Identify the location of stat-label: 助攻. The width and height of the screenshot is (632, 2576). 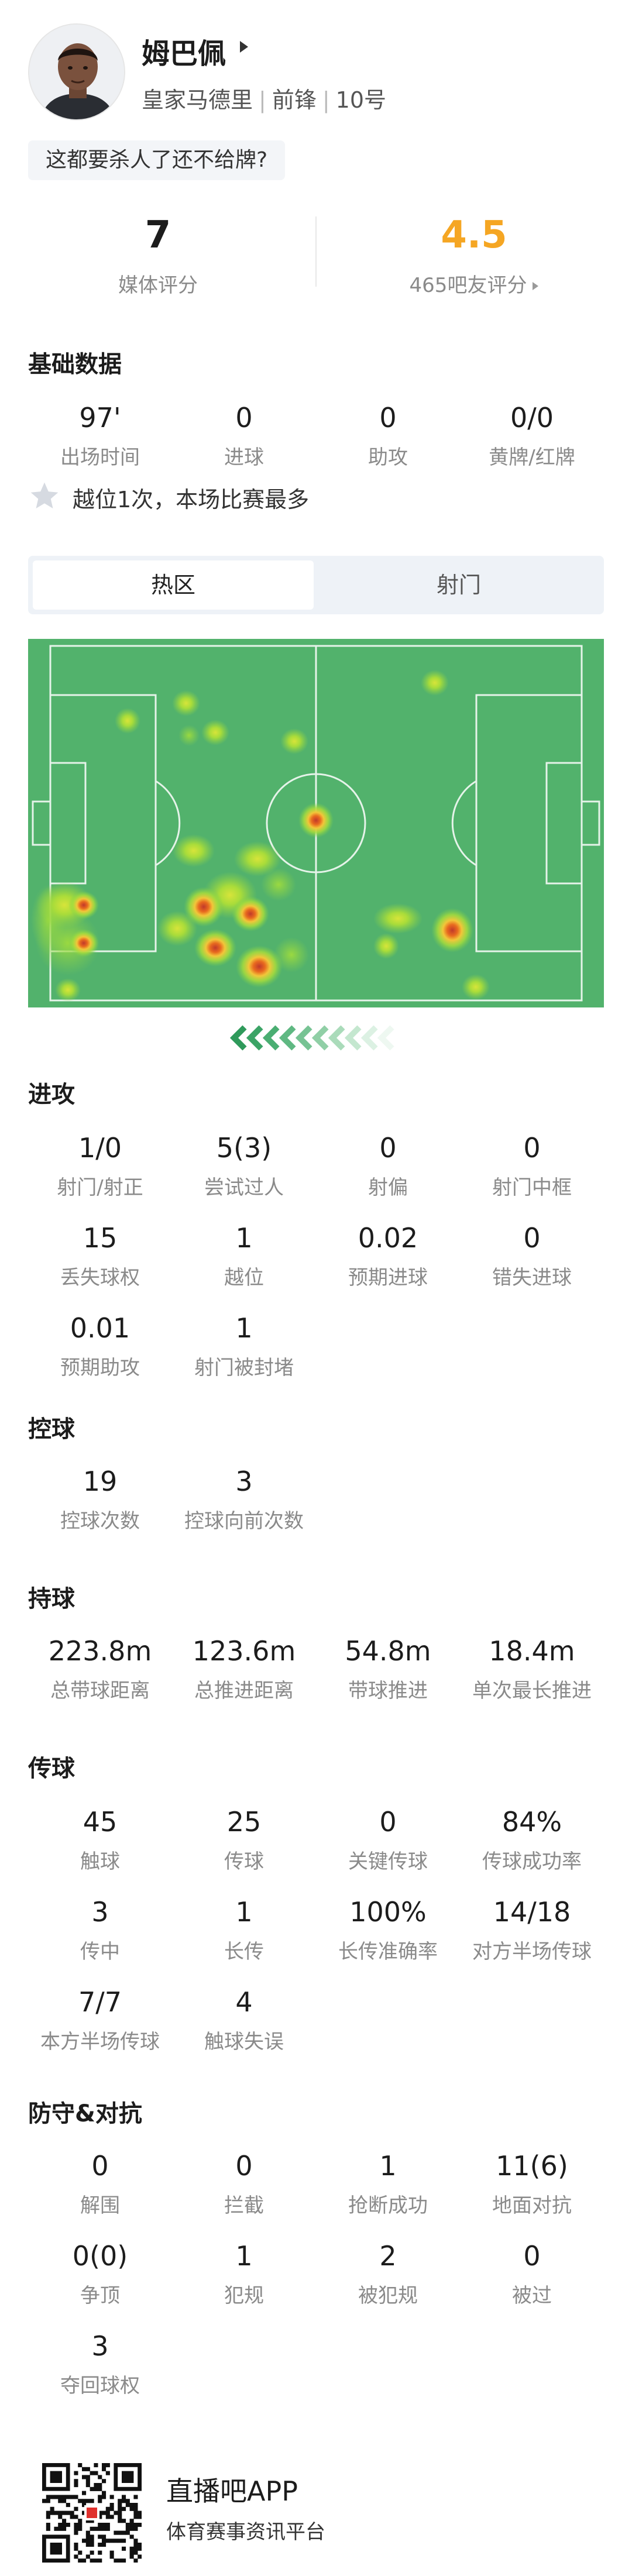
(388, 458).